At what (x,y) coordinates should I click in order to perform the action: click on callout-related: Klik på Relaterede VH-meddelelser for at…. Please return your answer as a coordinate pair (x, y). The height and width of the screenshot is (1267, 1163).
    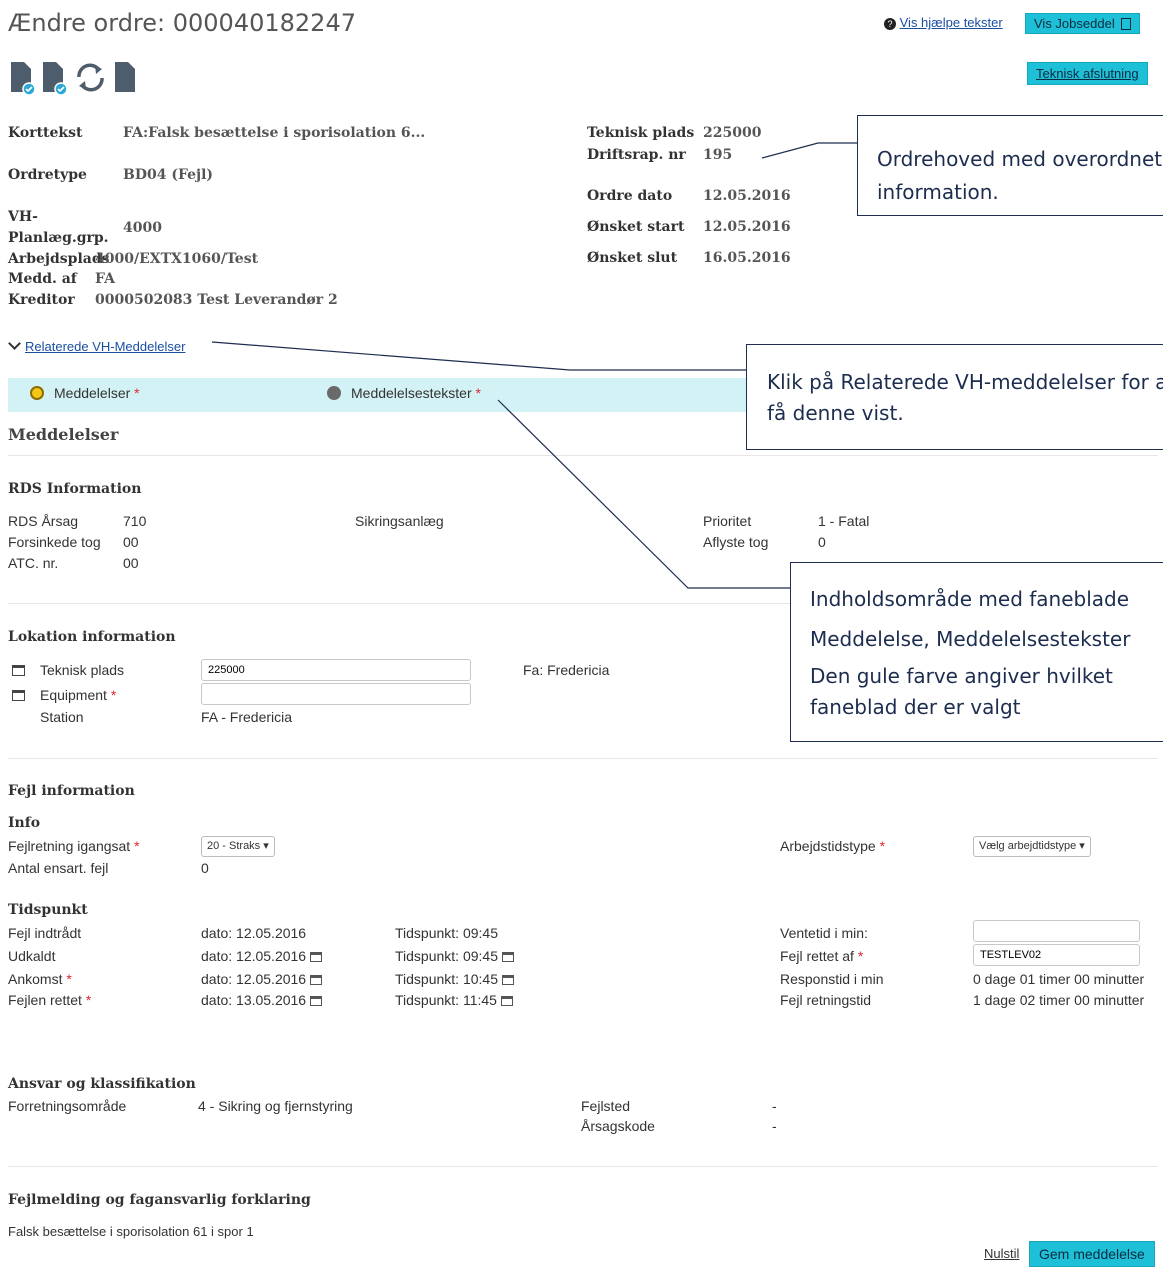
    Looking at the image, I should click on (954, 397).